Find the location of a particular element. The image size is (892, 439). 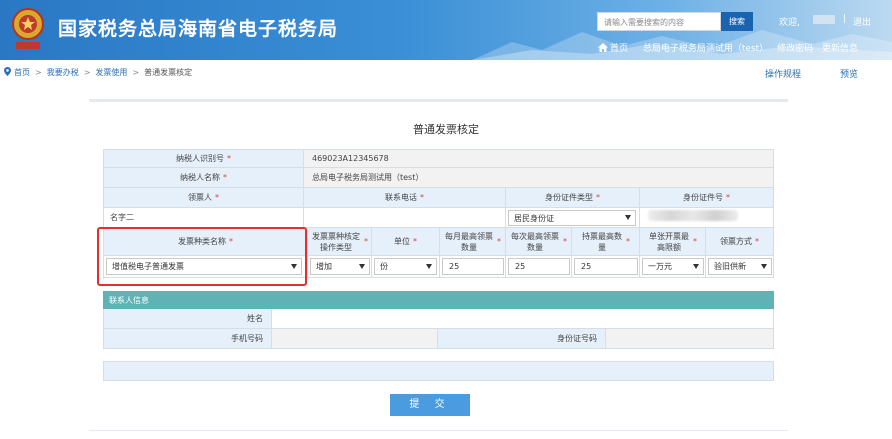

id-number-label-text: 身份证件号 is located at coordinates (703, 197).